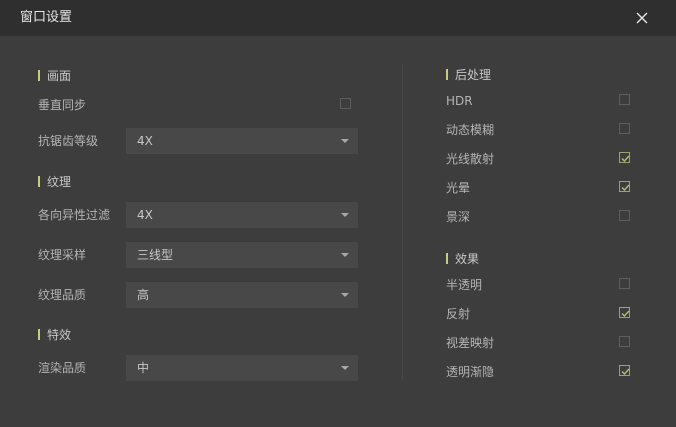  I want to click on hdr-checkbox, so click(624, 99).